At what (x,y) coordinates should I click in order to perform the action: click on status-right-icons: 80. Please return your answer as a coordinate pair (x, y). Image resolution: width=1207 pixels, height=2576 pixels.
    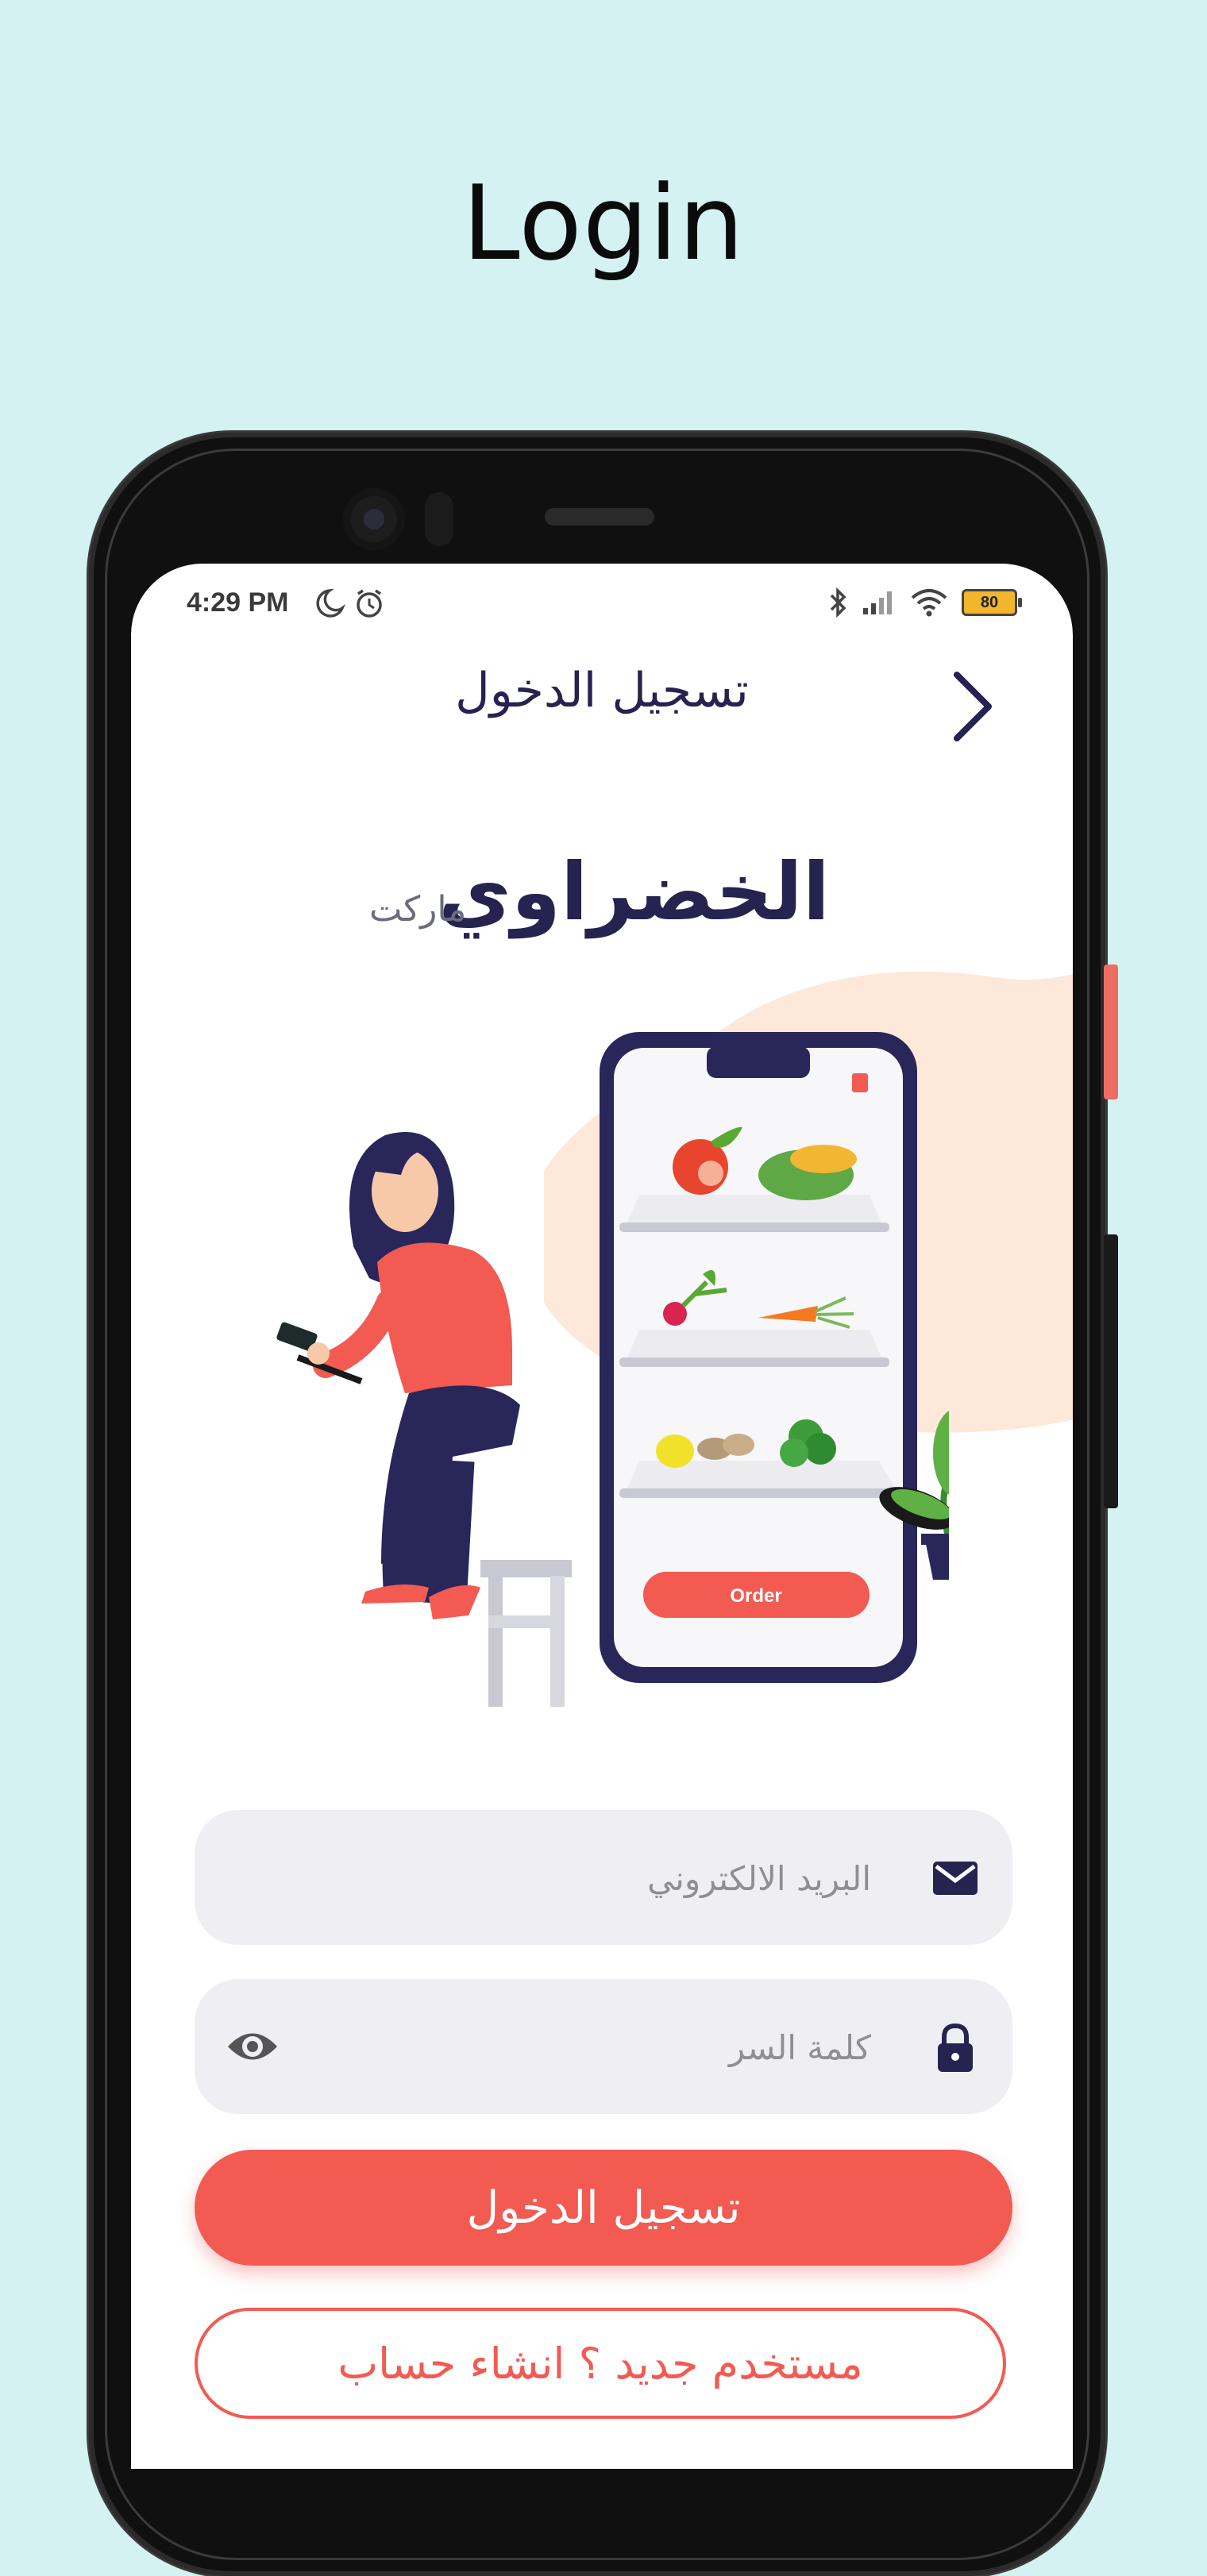
    Looking at the image, I should click on (925, 602).